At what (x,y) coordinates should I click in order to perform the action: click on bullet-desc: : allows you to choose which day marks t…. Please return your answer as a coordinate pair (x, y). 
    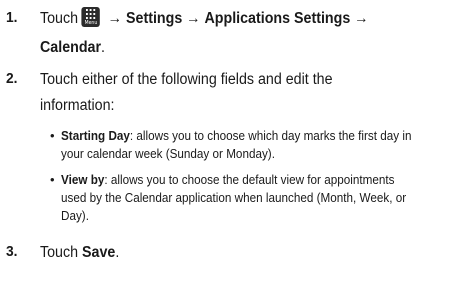
    Looking at the image, I should click on (270, 135).